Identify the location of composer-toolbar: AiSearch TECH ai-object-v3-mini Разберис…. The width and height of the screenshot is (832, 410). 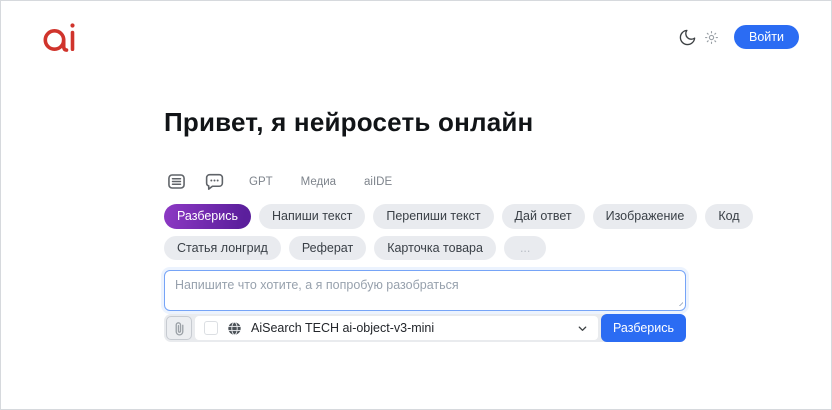
(425, 328).